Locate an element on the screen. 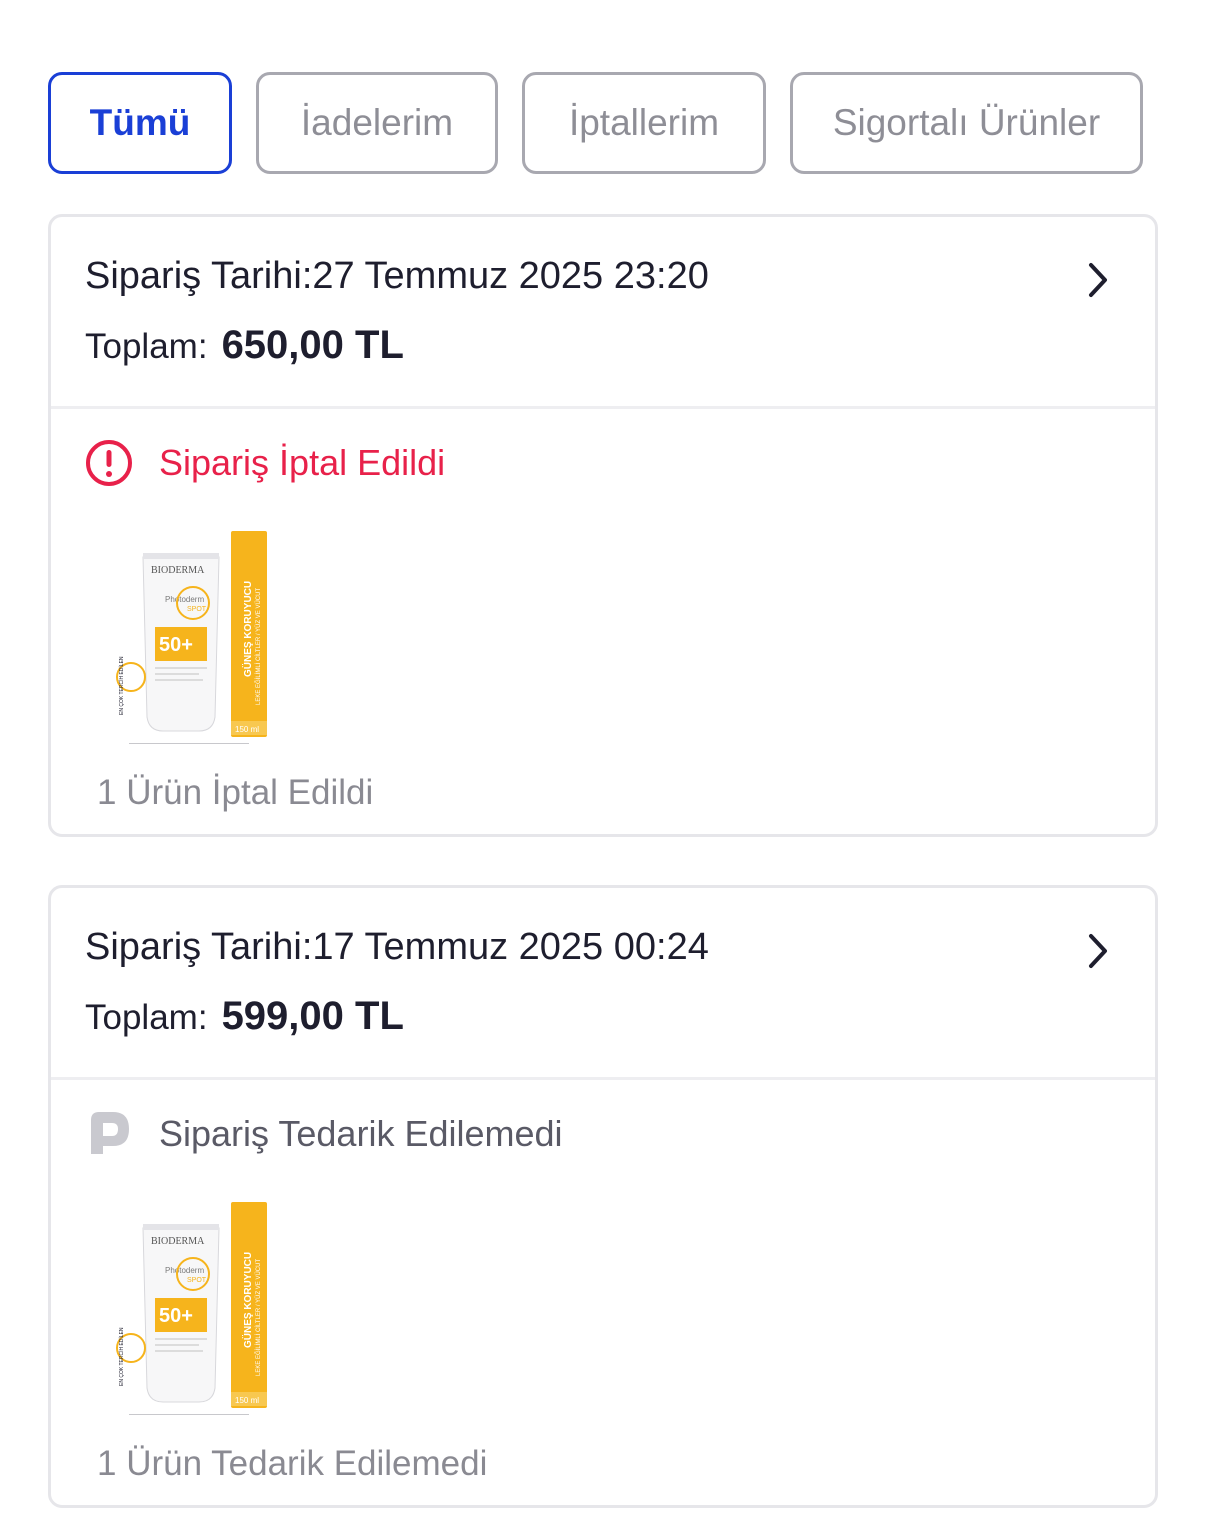 The height and width of the screenshot is (1528, 1206). order-total-value: 650,00 TL is located at coordinates (312, 345).